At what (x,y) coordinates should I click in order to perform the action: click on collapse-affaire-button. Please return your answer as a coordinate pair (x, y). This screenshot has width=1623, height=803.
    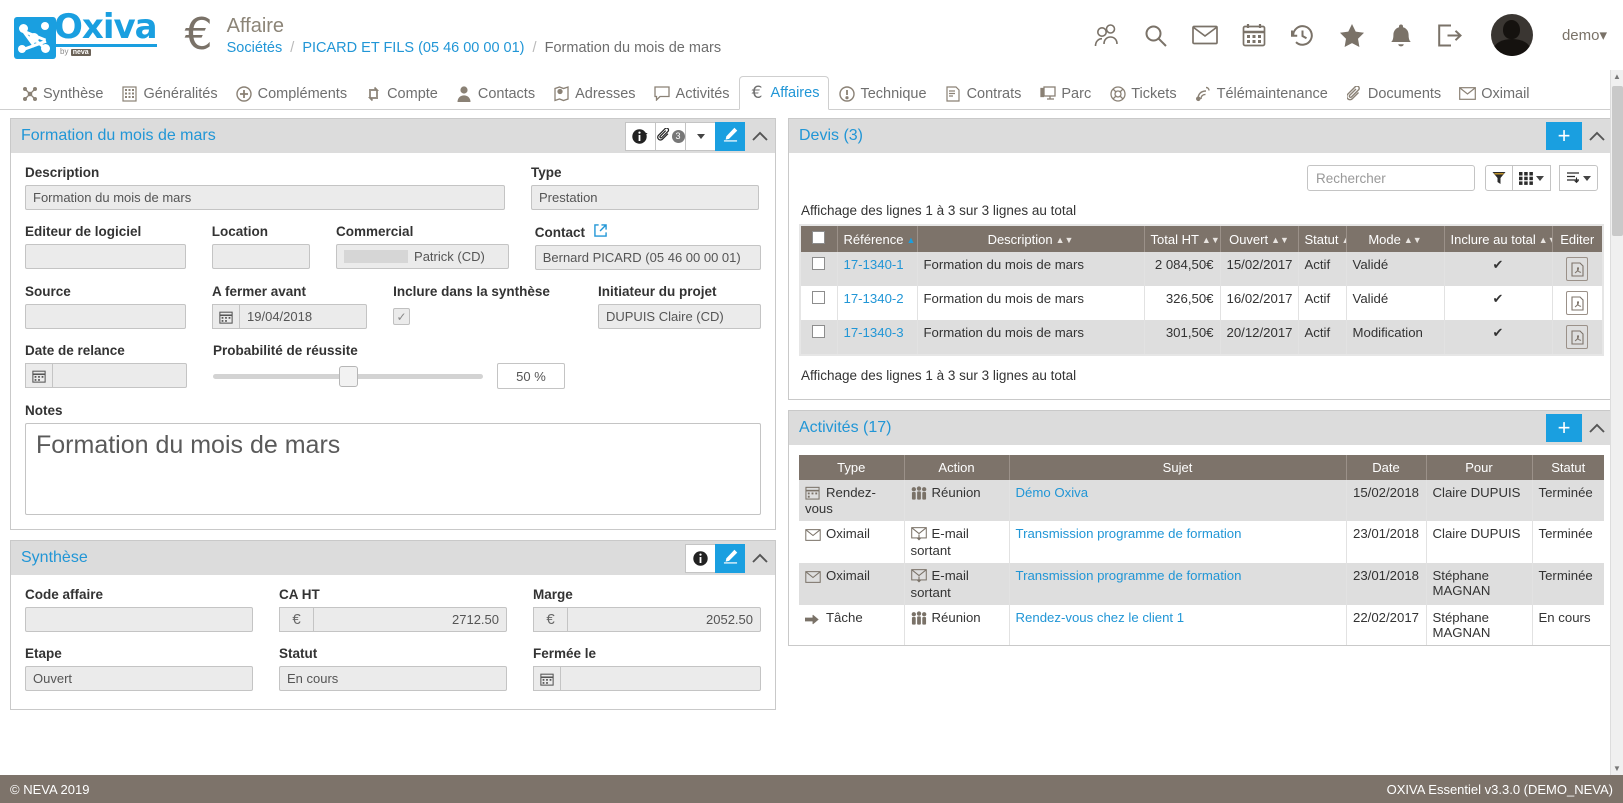
    Looking at the image, I should click on (760, 136).